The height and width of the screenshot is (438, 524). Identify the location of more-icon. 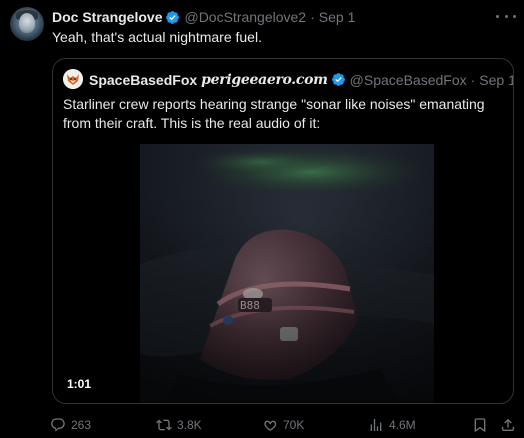
(506, 16).